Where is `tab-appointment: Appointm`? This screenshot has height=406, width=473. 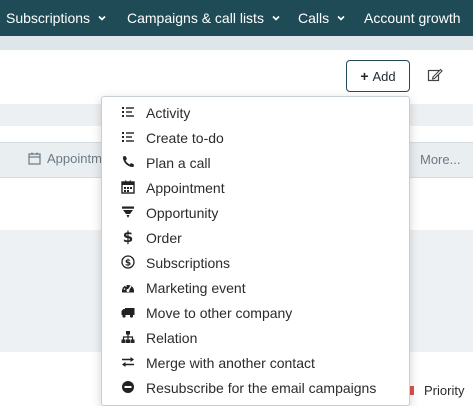
tab-appointment: Appointm is located at coordinates (65, 158).